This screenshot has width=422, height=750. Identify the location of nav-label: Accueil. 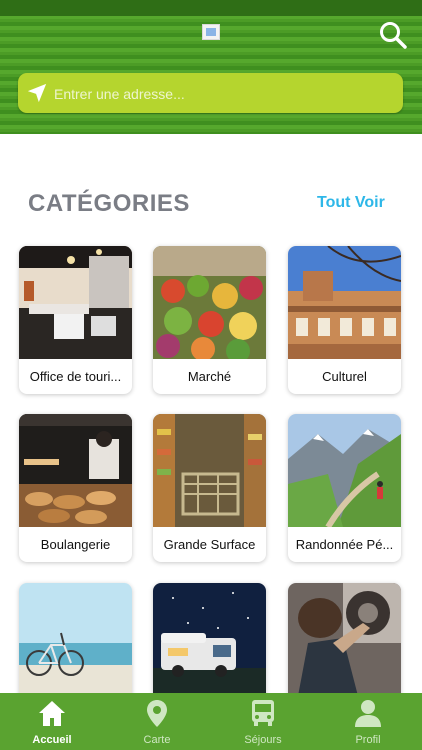
(52, 740).